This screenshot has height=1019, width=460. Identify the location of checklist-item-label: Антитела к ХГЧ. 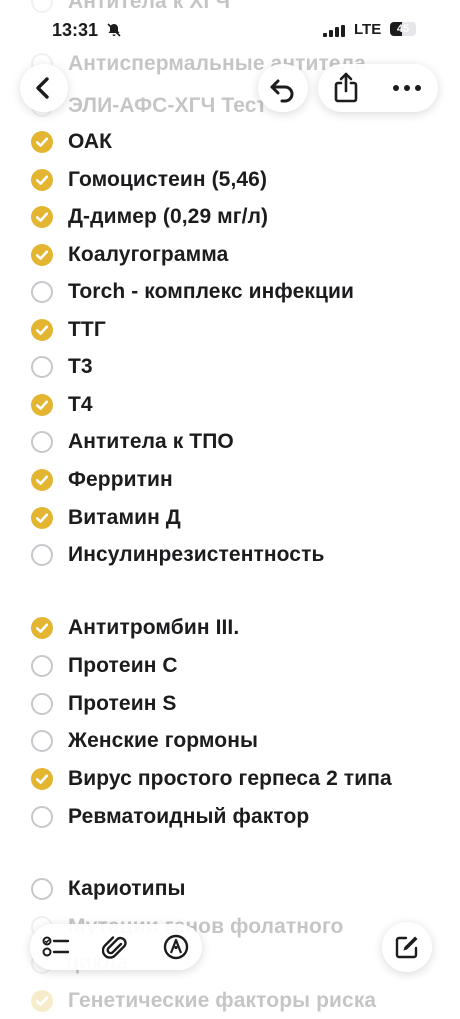
(149, 6).